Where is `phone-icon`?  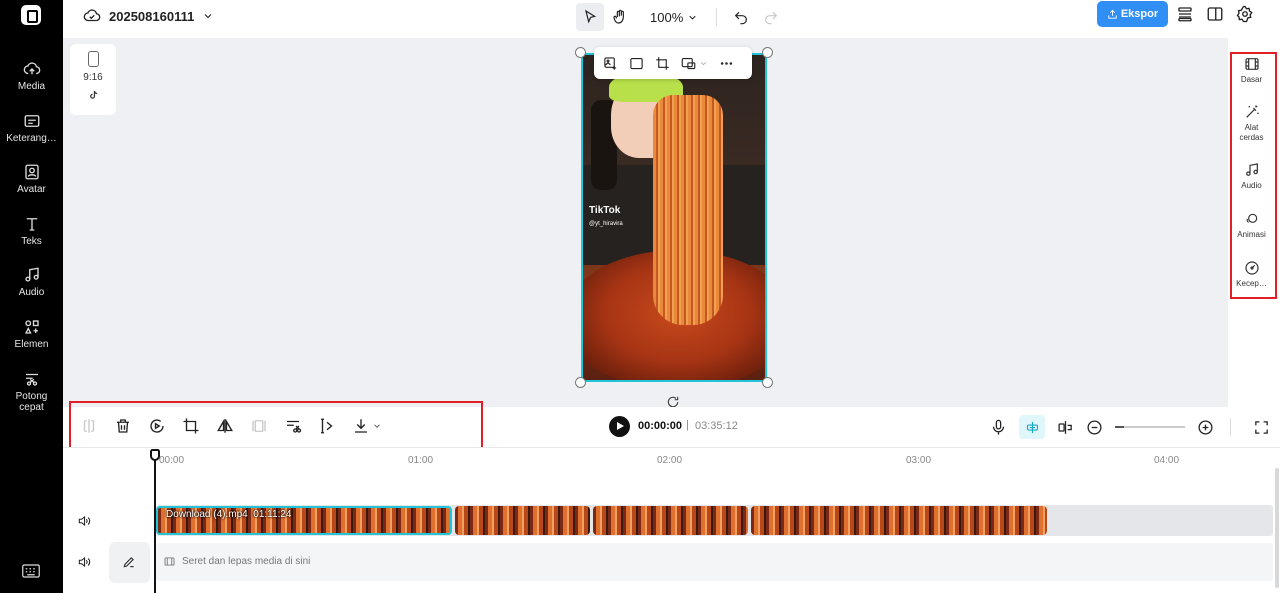 phone-icon is located at coordinates (93, 59).